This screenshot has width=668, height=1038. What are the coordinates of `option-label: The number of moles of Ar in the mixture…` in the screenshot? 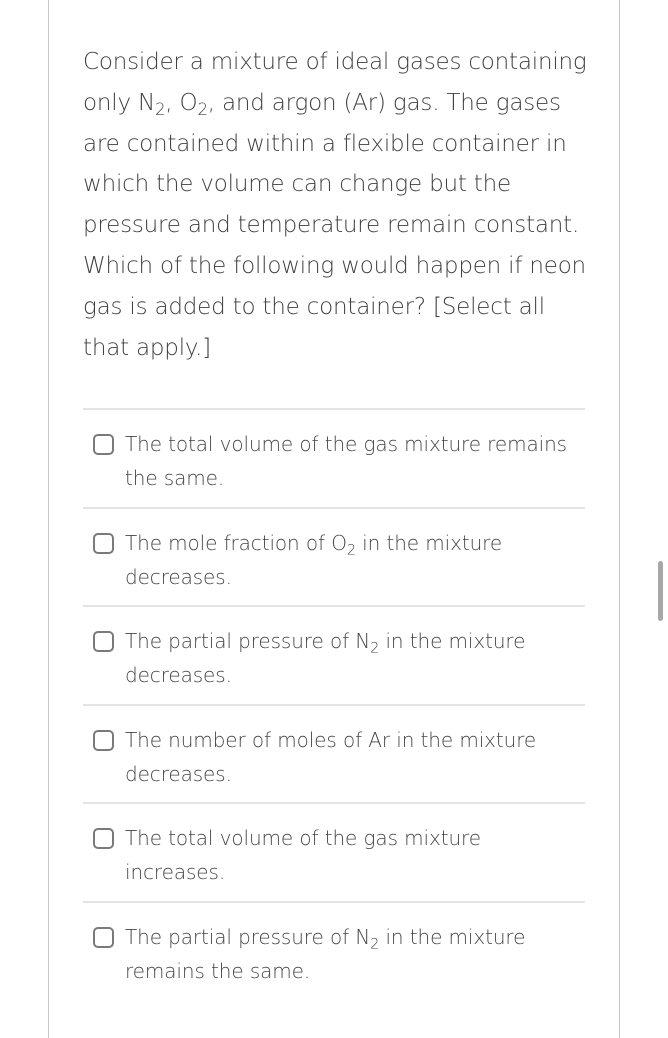 It's located at (331, 756).